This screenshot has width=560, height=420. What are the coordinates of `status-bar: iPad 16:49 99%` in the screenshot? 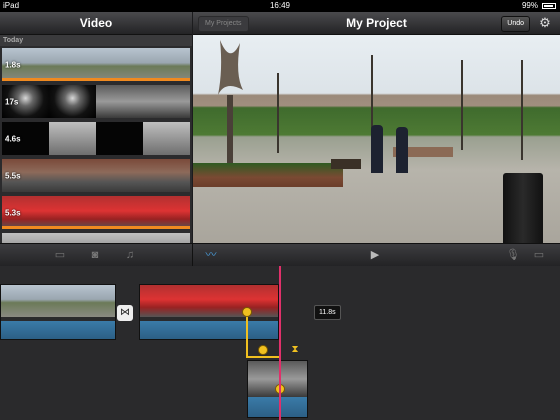 It's located at (280, 6).